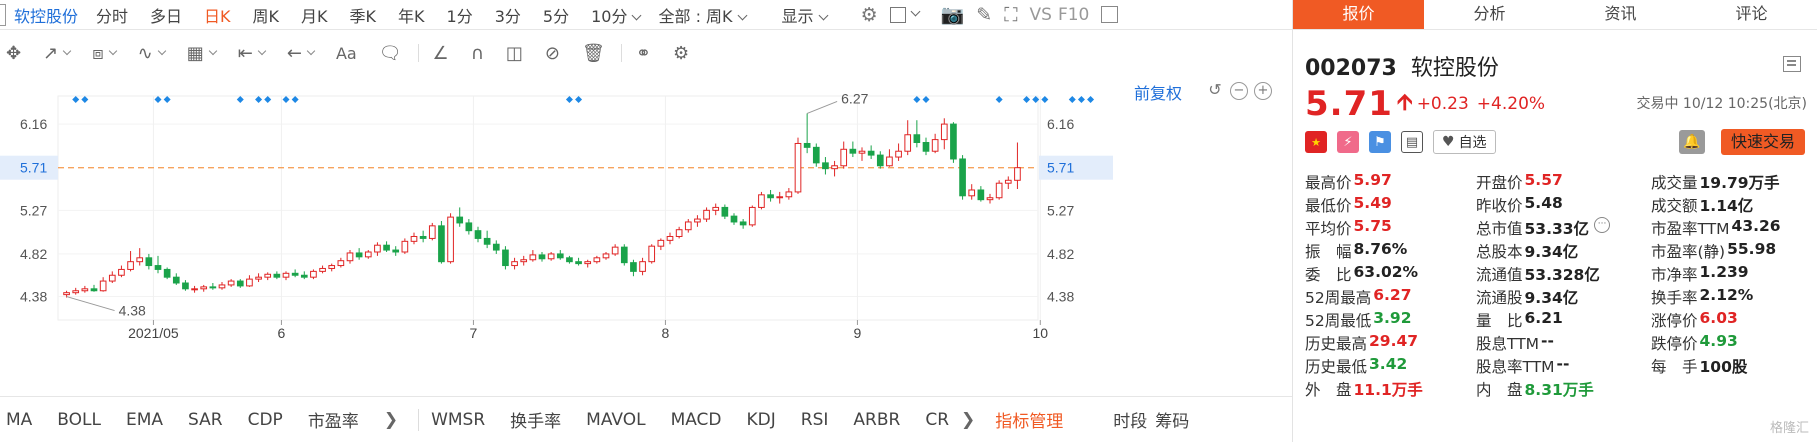  Describe the element at coordinates (804, 15) in the screenshot. I see `display-dropdown: 显示` at that location.